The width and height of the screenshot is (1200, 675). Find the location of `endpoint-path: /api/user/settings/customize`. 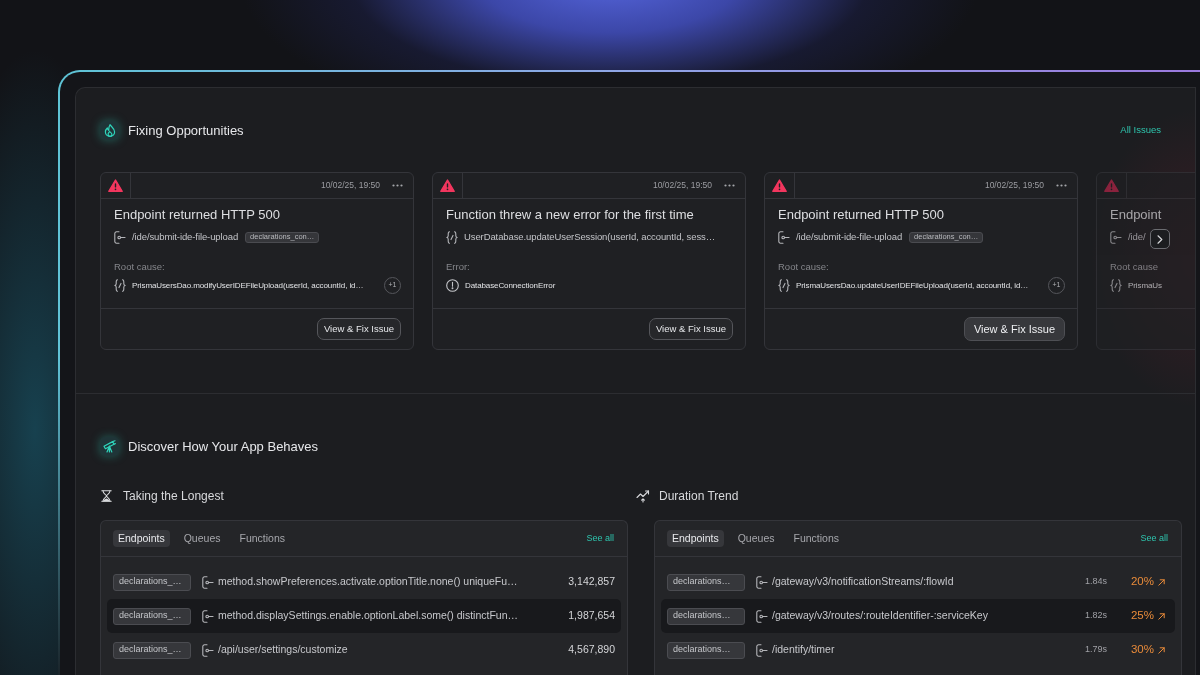

endpoint-path: /api/user/settings/customize is located at coordinates (283, 650).